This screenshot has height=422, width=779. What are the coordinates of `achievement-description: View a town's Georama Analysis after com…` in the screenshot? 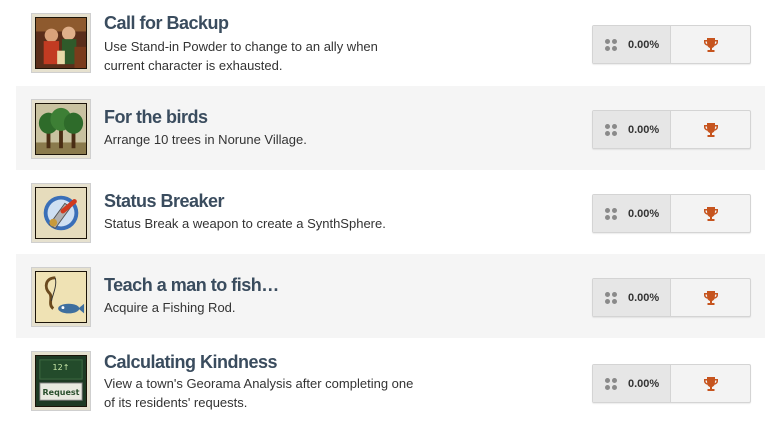 It's located at (259, 393).